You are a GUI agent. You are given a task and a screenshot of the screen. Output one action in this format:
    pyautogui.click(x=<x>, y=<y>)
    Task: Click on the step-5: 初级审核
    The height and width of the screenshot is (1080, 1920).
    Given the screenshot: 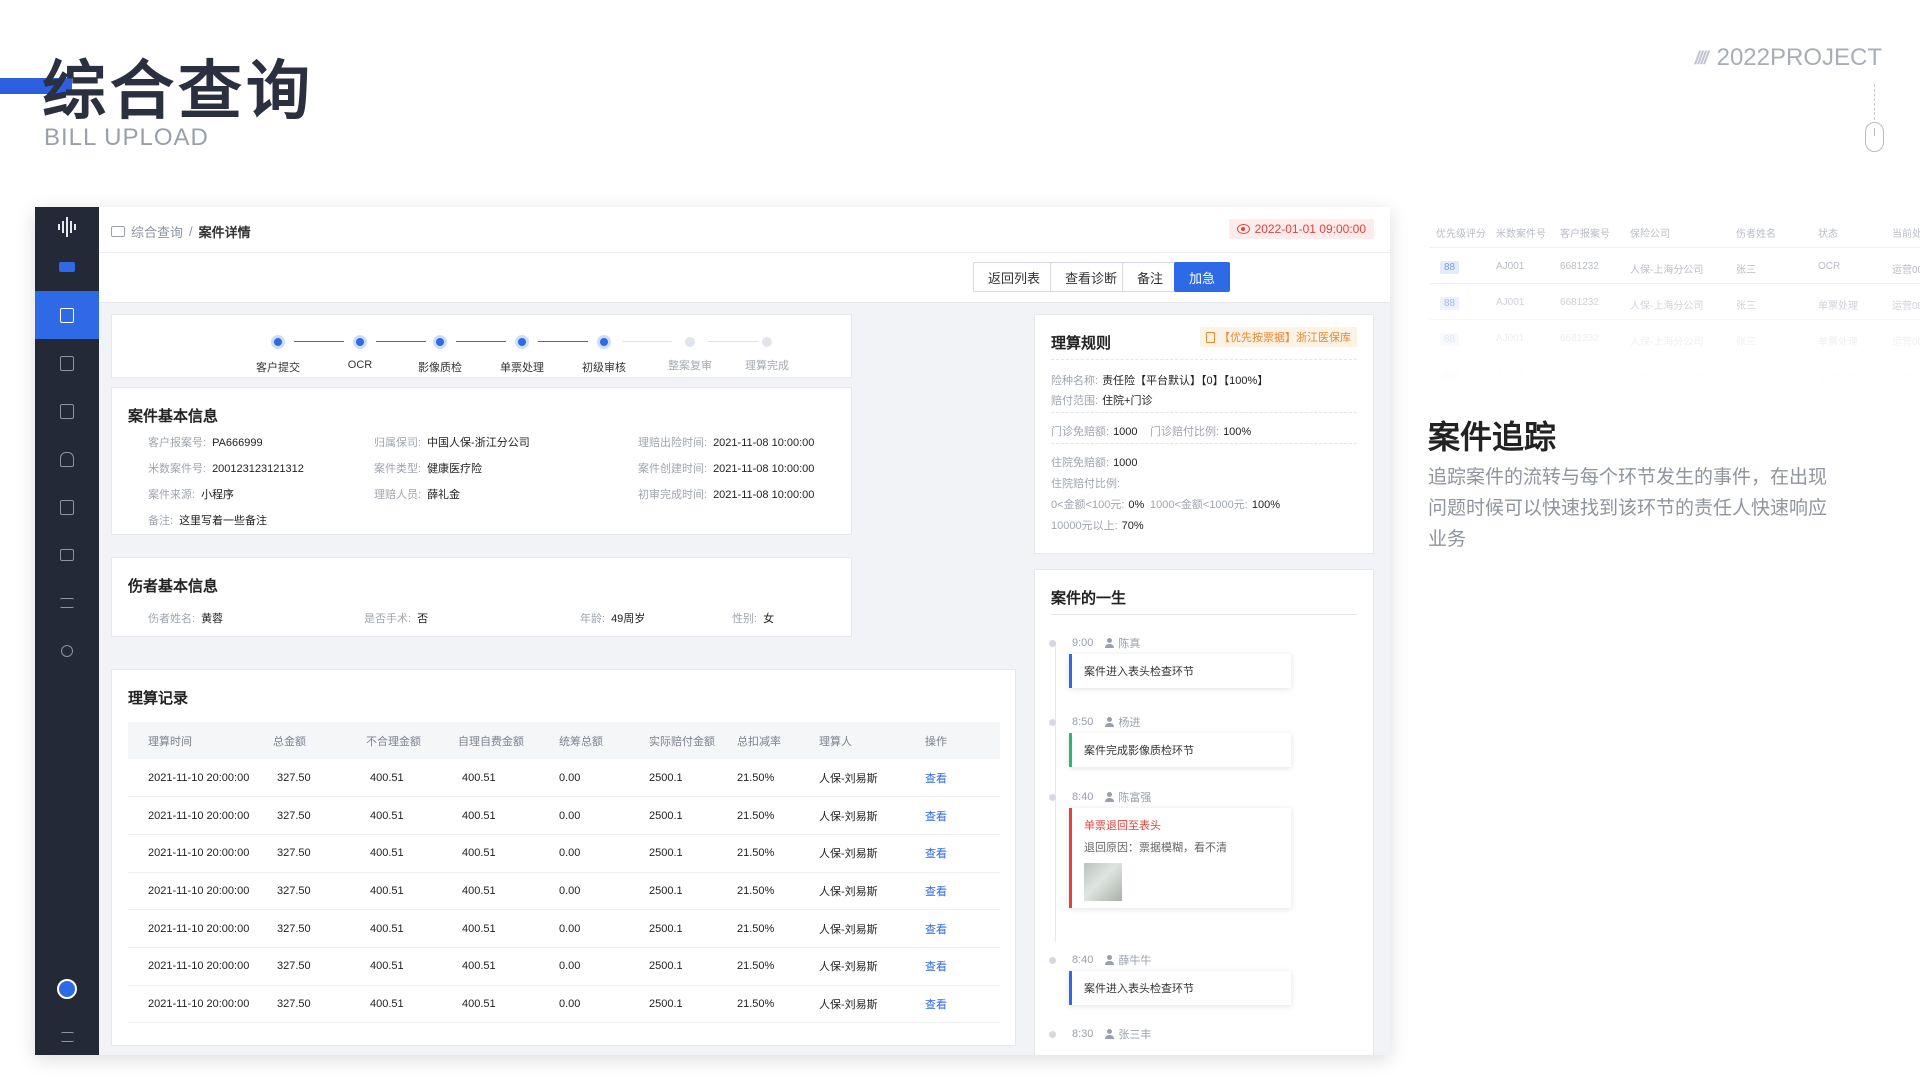 What is the action you would take?
    pyautogui.click(x=604, y=355)
    